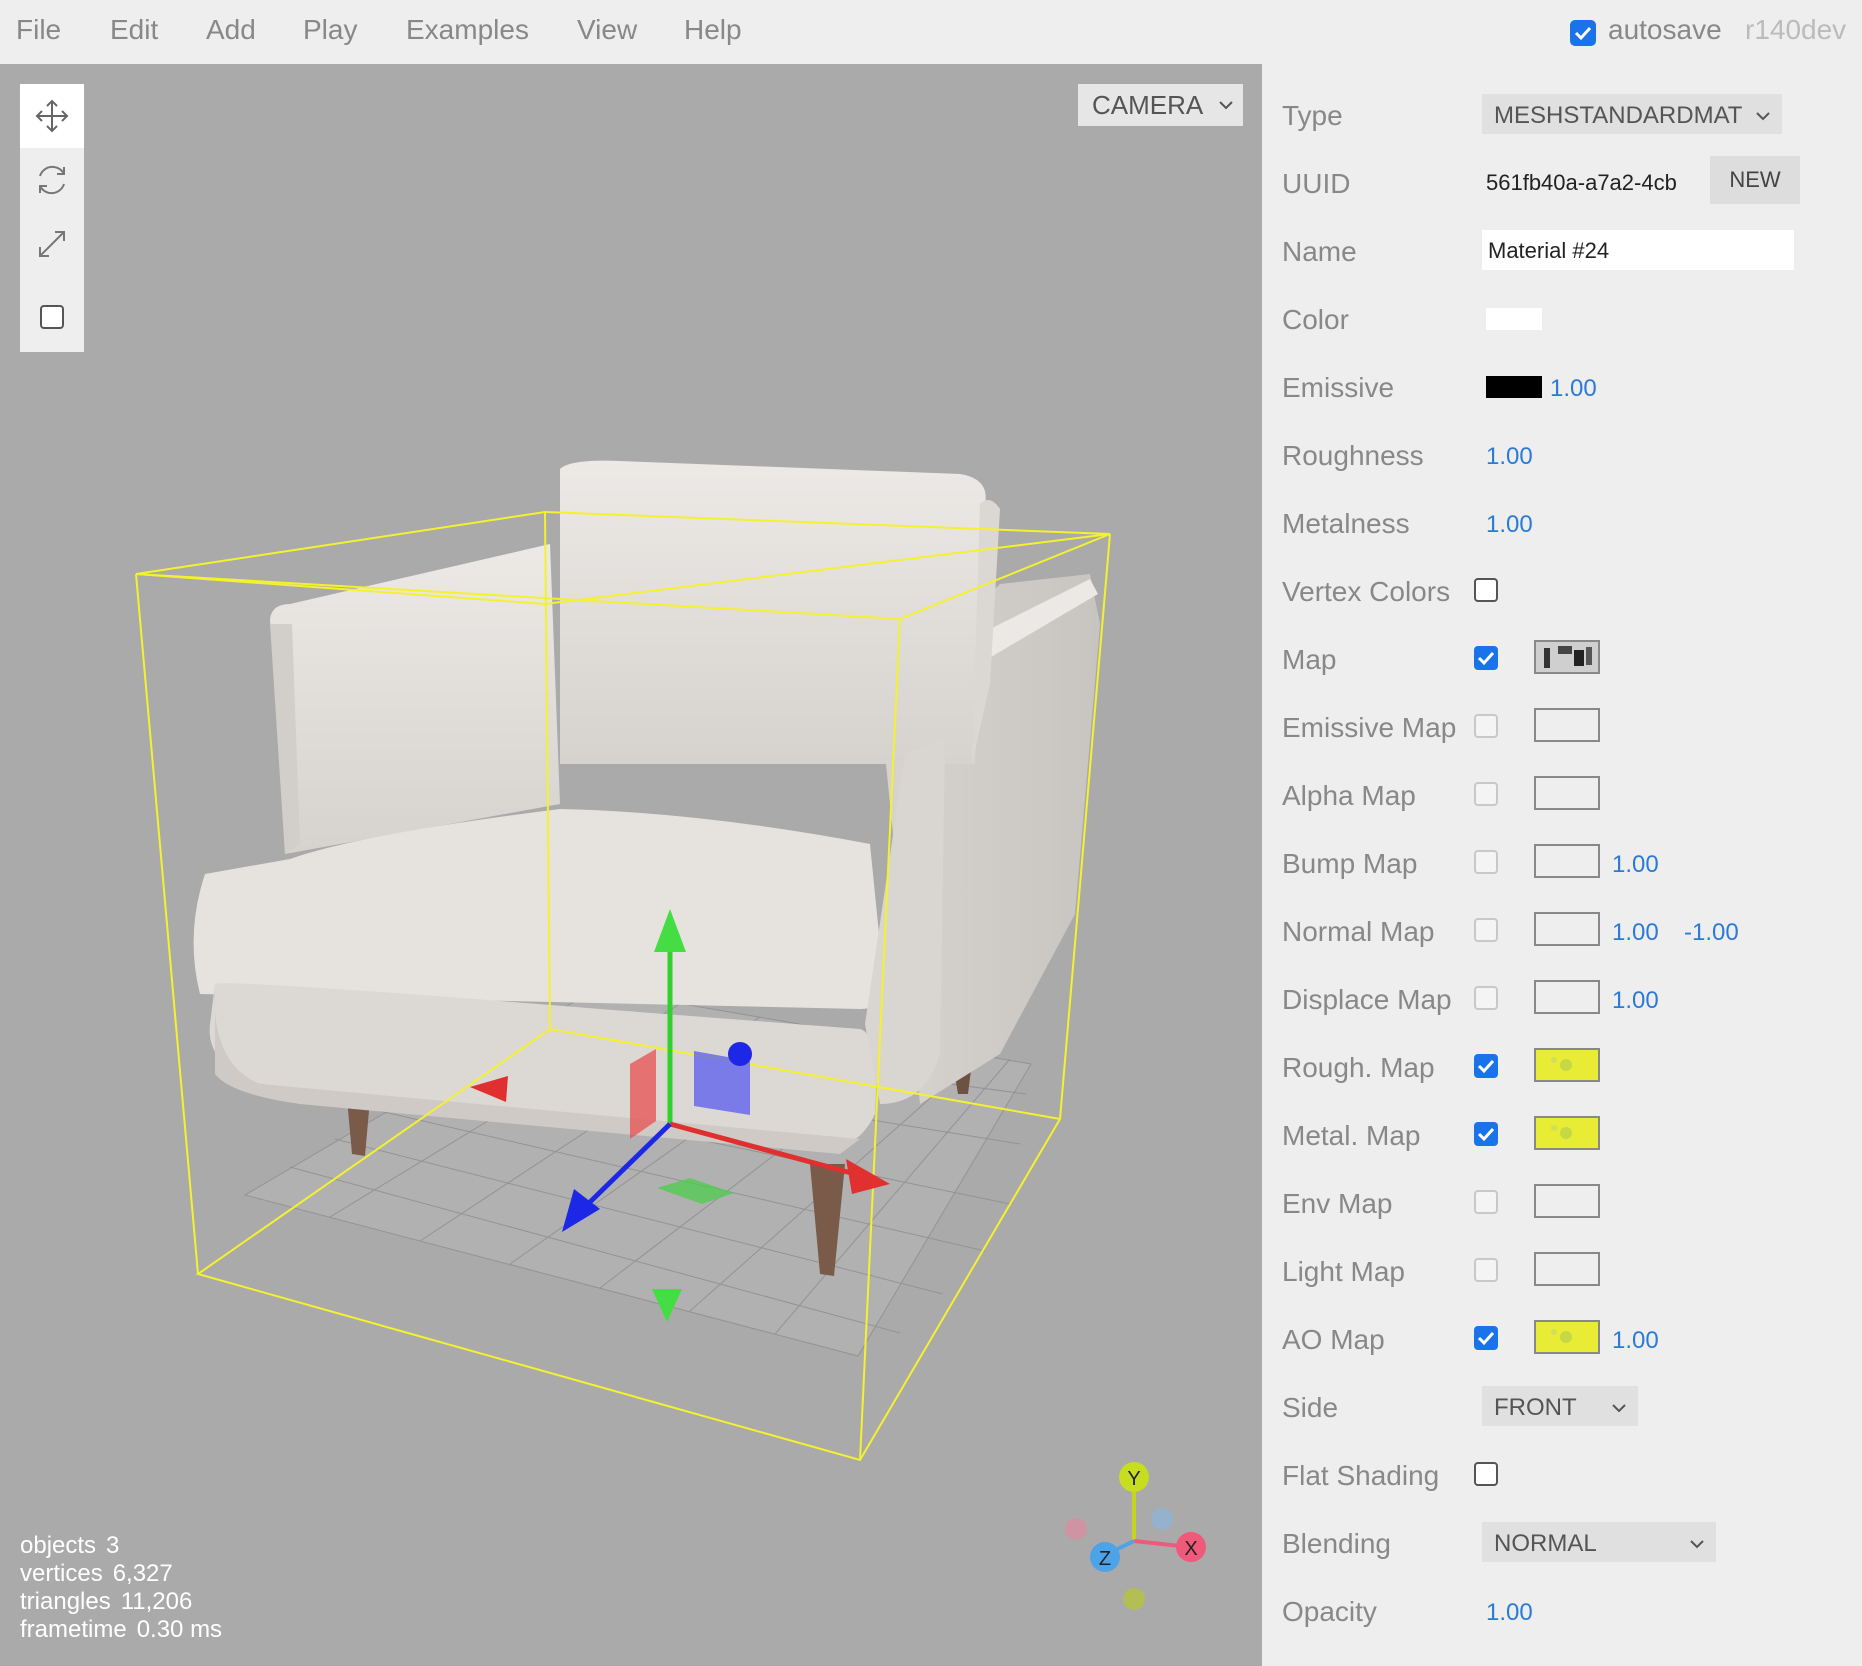 The width and height of the screenshot is (1862, 1666). I want to click on metalness-number: 1.00, so click(1509, 525).